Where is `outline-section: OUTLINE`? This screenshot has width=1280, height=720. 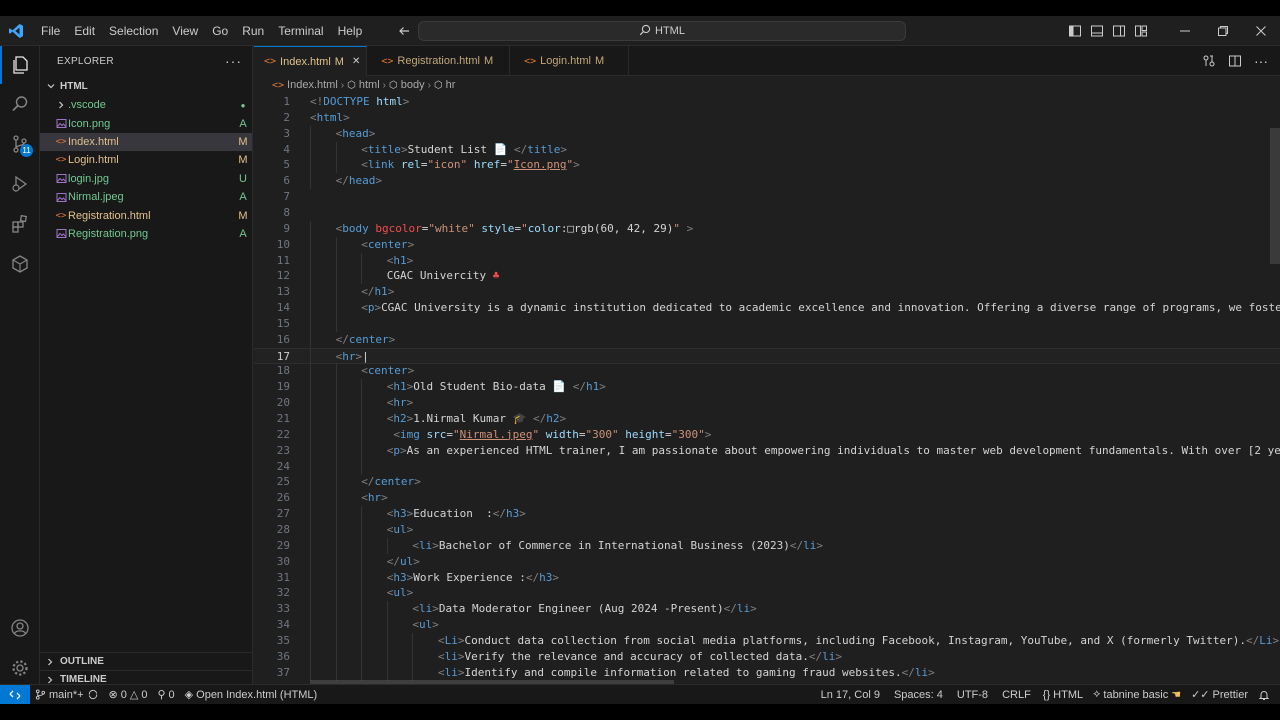
outline-section: OUTLINE is located at coordinates (146, 661).